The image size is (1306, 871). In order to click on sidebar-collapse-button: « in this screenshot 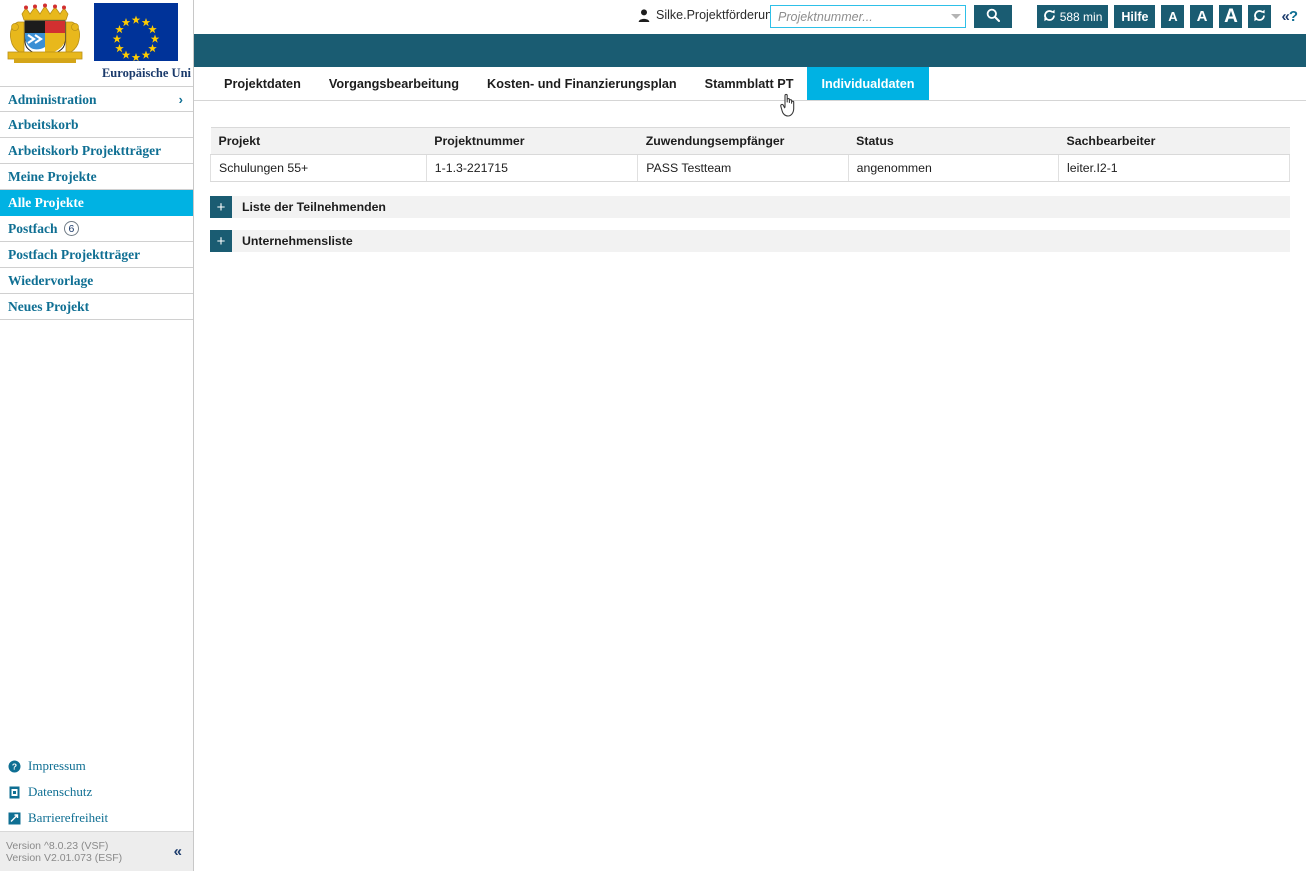, I will do `click(178, 851)`.